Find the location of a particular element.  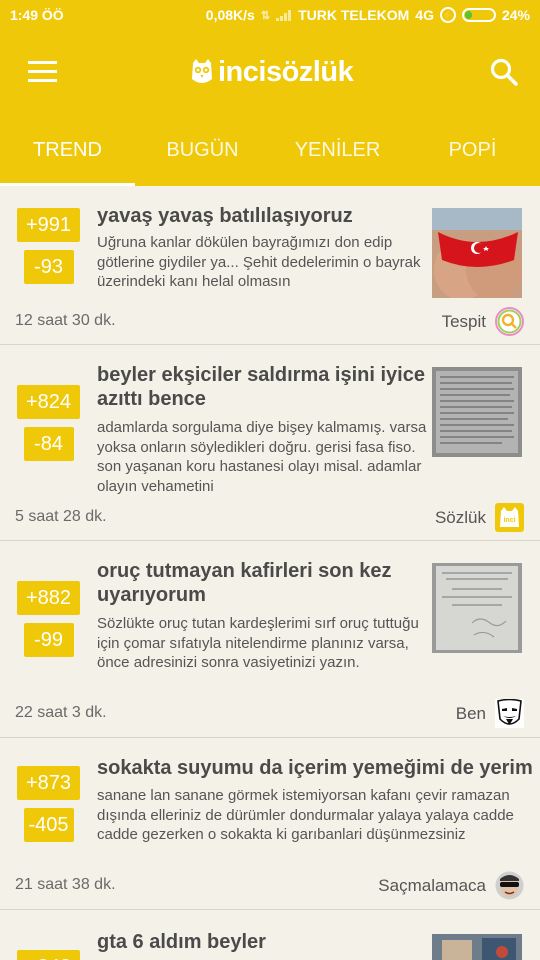

status-right: 0,08K/s ⇅ TURK TELEKOM 4G ⚡ 24% is located at coordinates (368, 15).